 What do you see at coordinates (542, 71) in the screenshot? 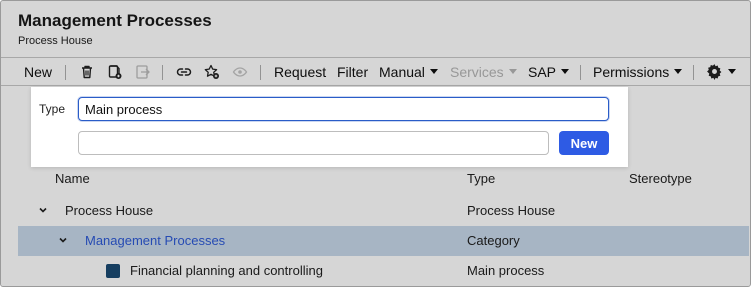
I see `sap-label: SAP` at bounding box center [542, 71].